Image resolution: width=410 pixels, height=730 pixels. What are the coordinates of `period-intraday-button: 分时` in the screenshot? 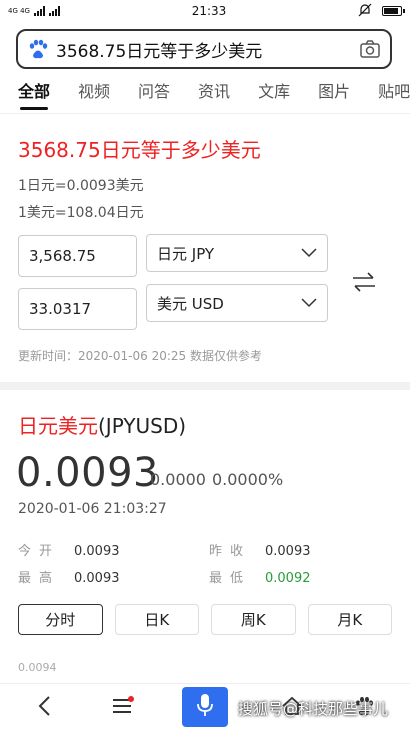 It's located at (60, 619).